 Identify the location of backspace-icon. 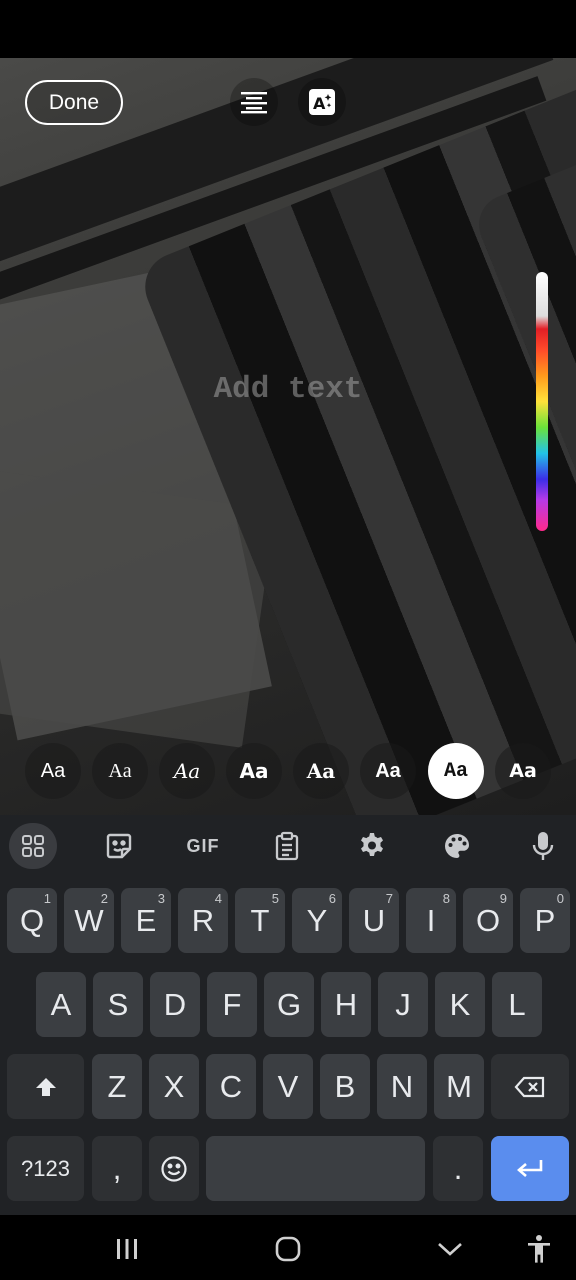
(529, 1086).